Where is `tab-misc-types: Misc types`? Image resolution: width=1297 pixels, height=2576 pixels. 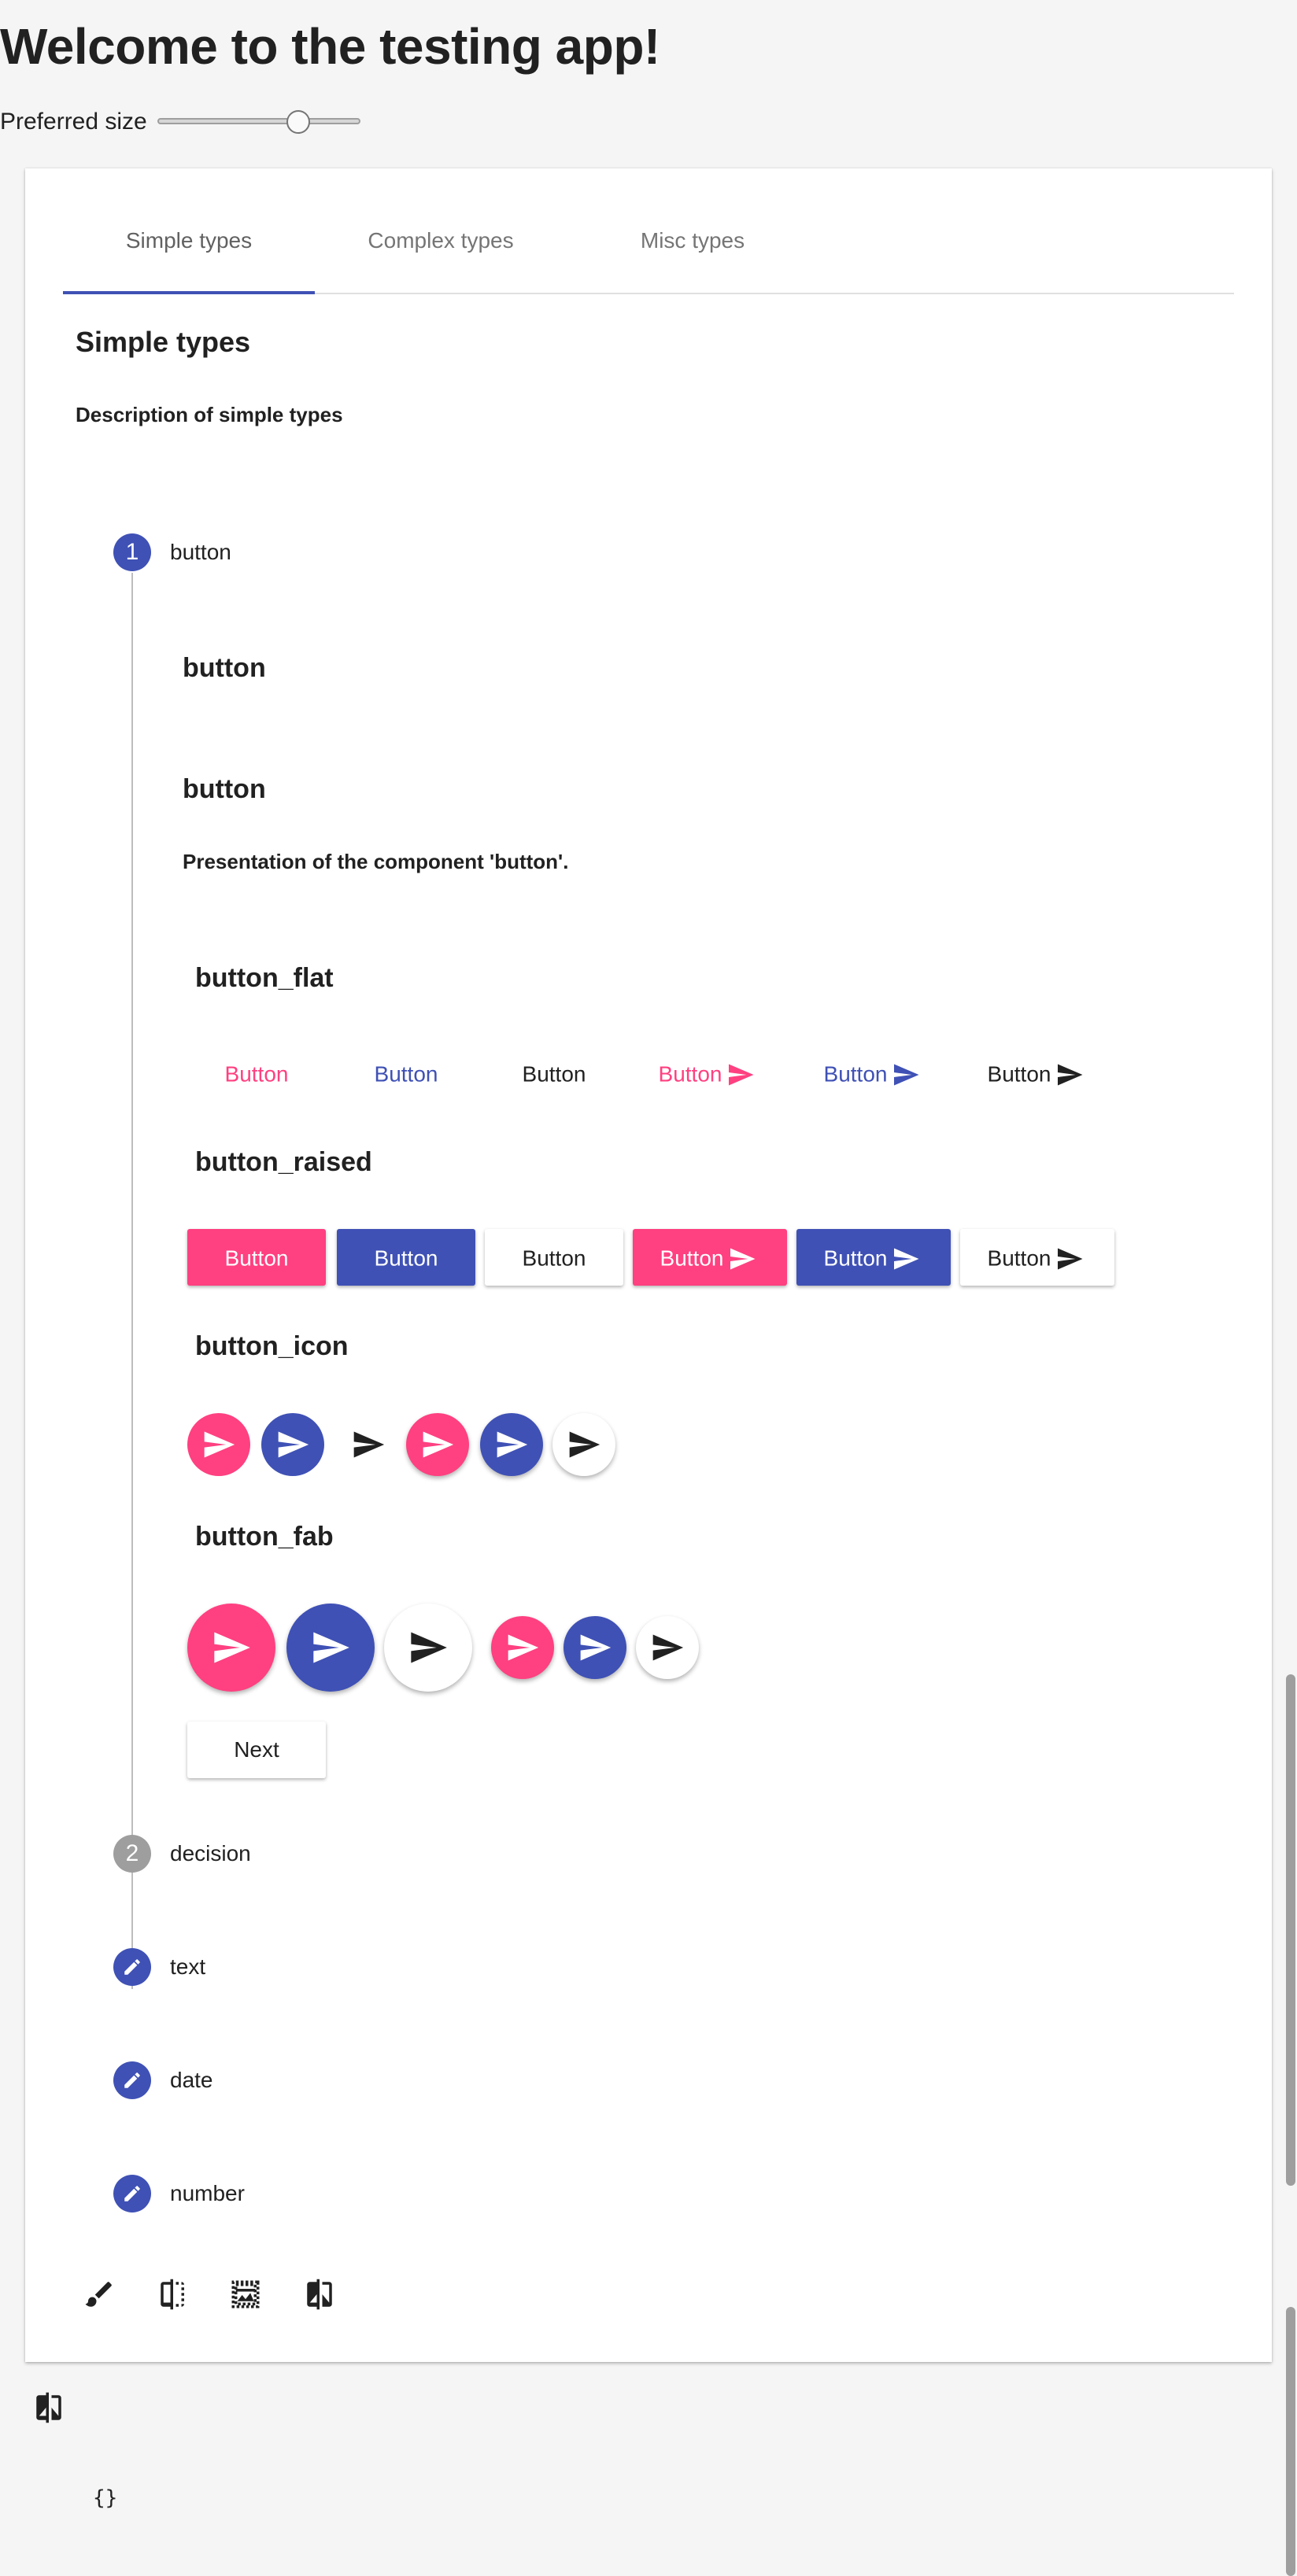
tab-misc-types: Misc types is located at coordinates (692, 247).